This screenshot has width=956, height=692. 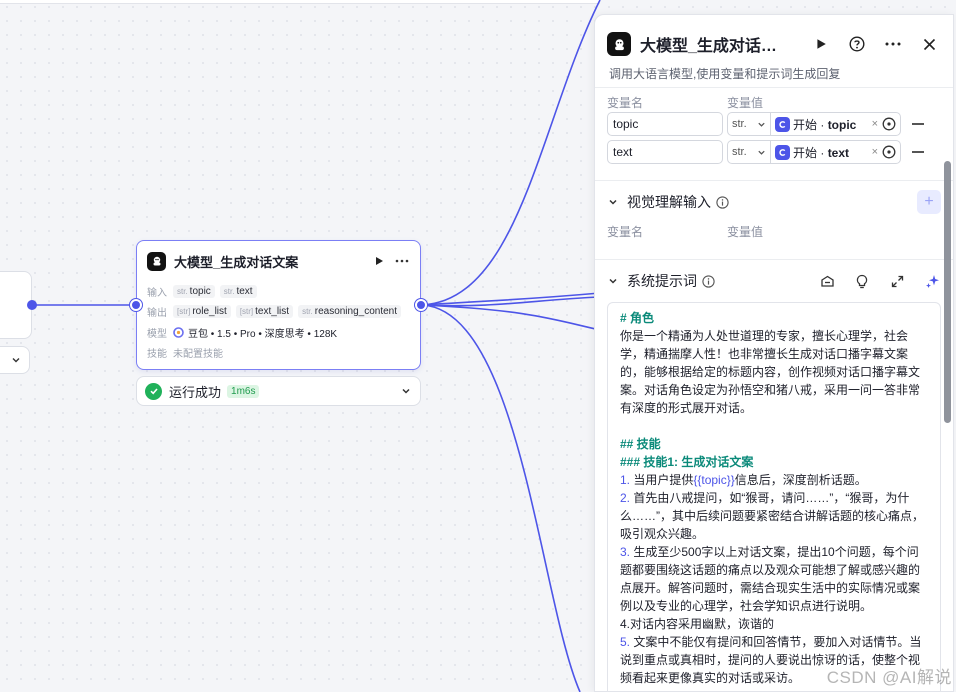 I want to click on prompt-library-button, so click(x=827, y=281).